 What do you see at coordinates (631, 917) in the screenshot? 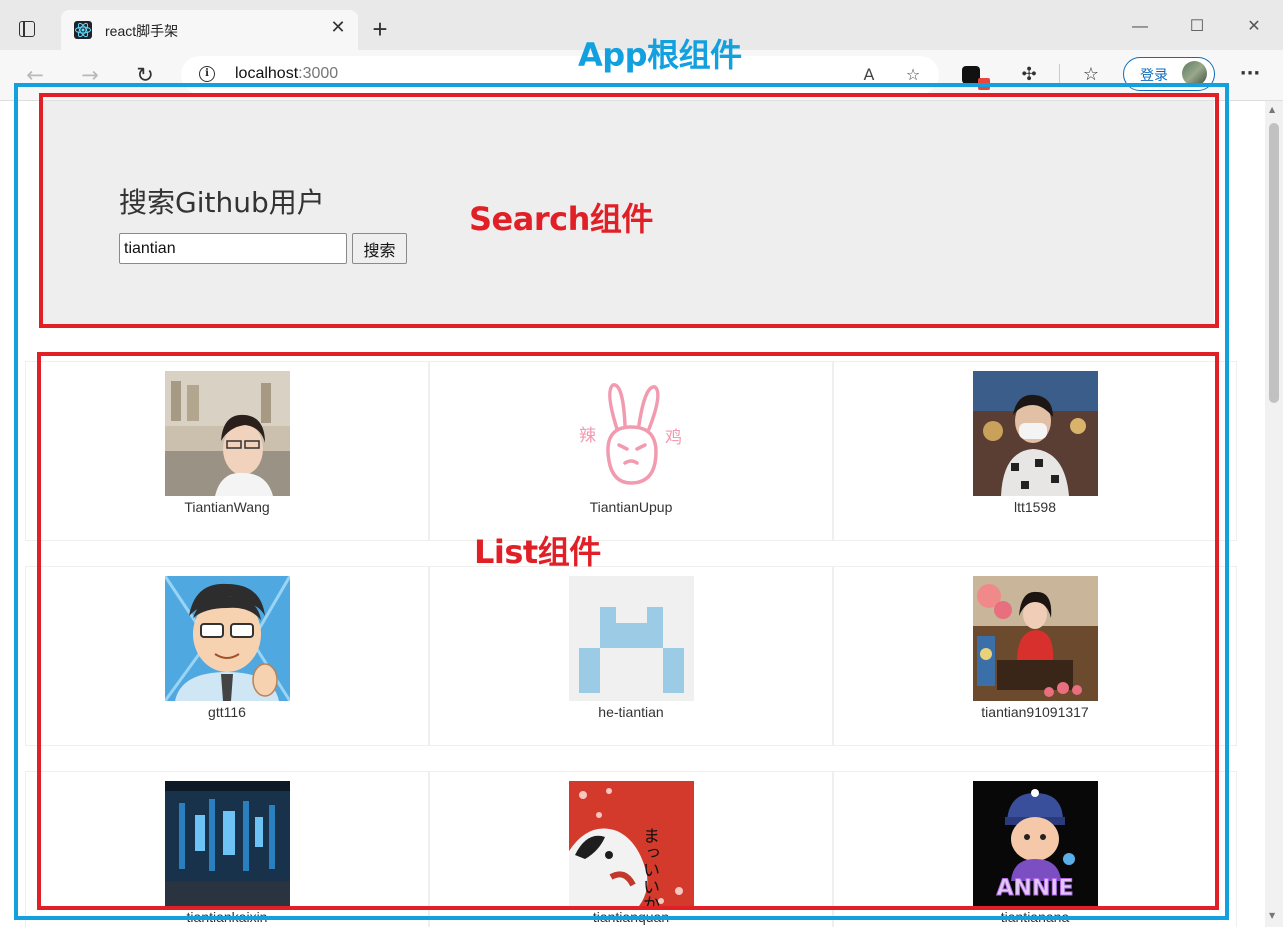
I see `user-login: tiantianquan` at bounding box center [631, 917].